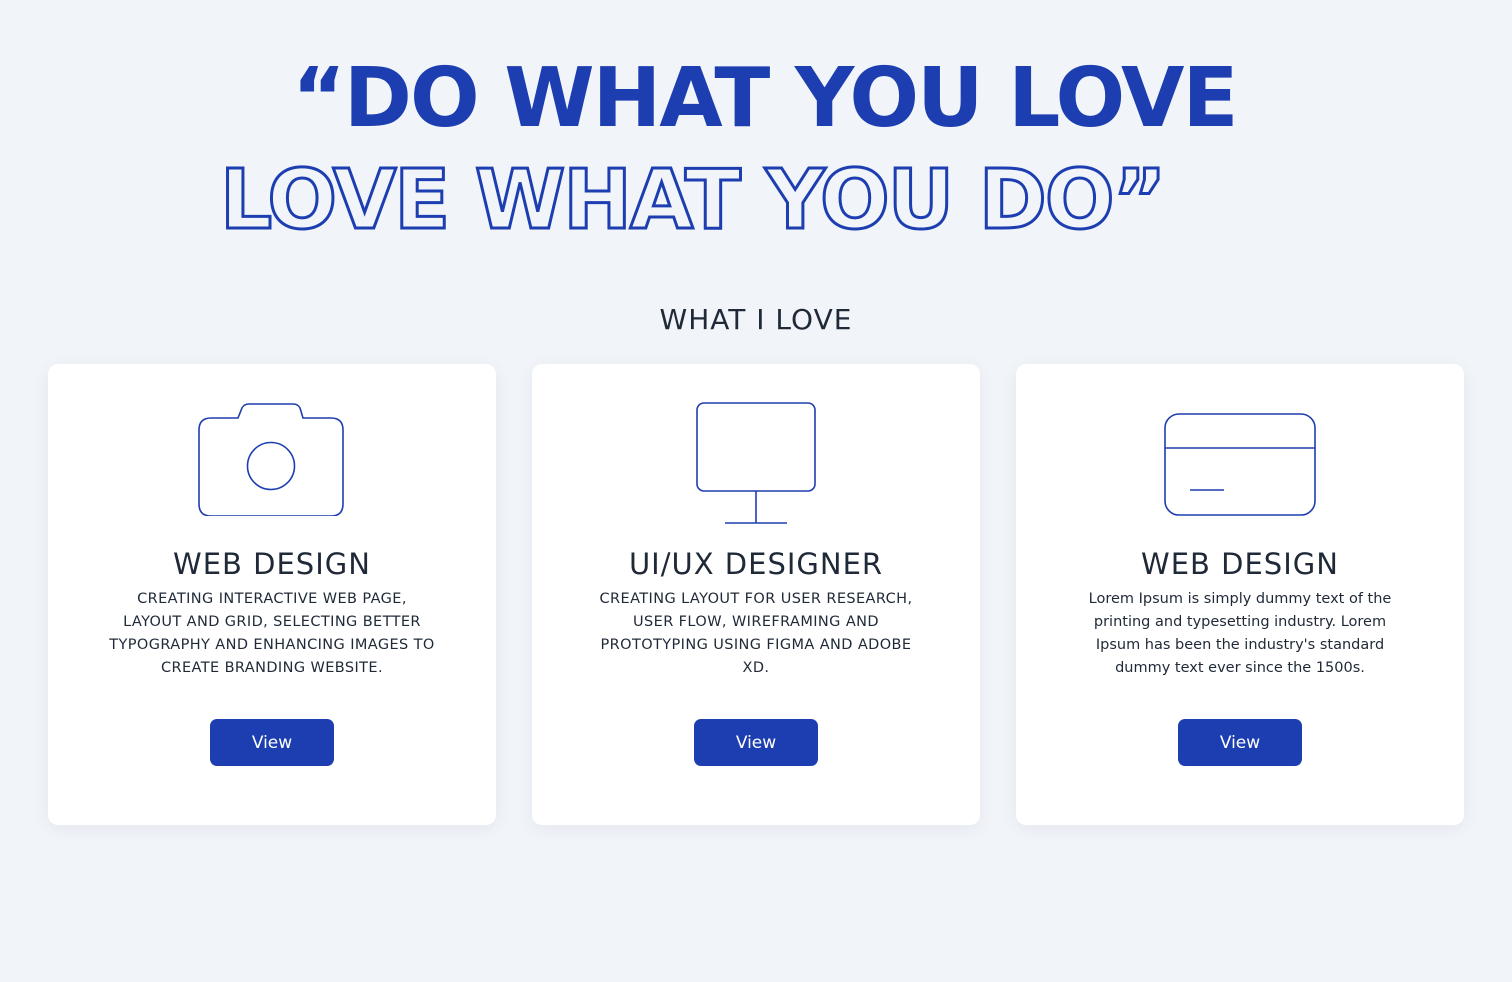 Image resolution: width=1512 pixels, height=982 pixels. What do you see at coordinates (692, 200) in the screenshot?
I see `hero-line-outline: LOVE WHAT YOU DO”` at bounding box center [692, 200].